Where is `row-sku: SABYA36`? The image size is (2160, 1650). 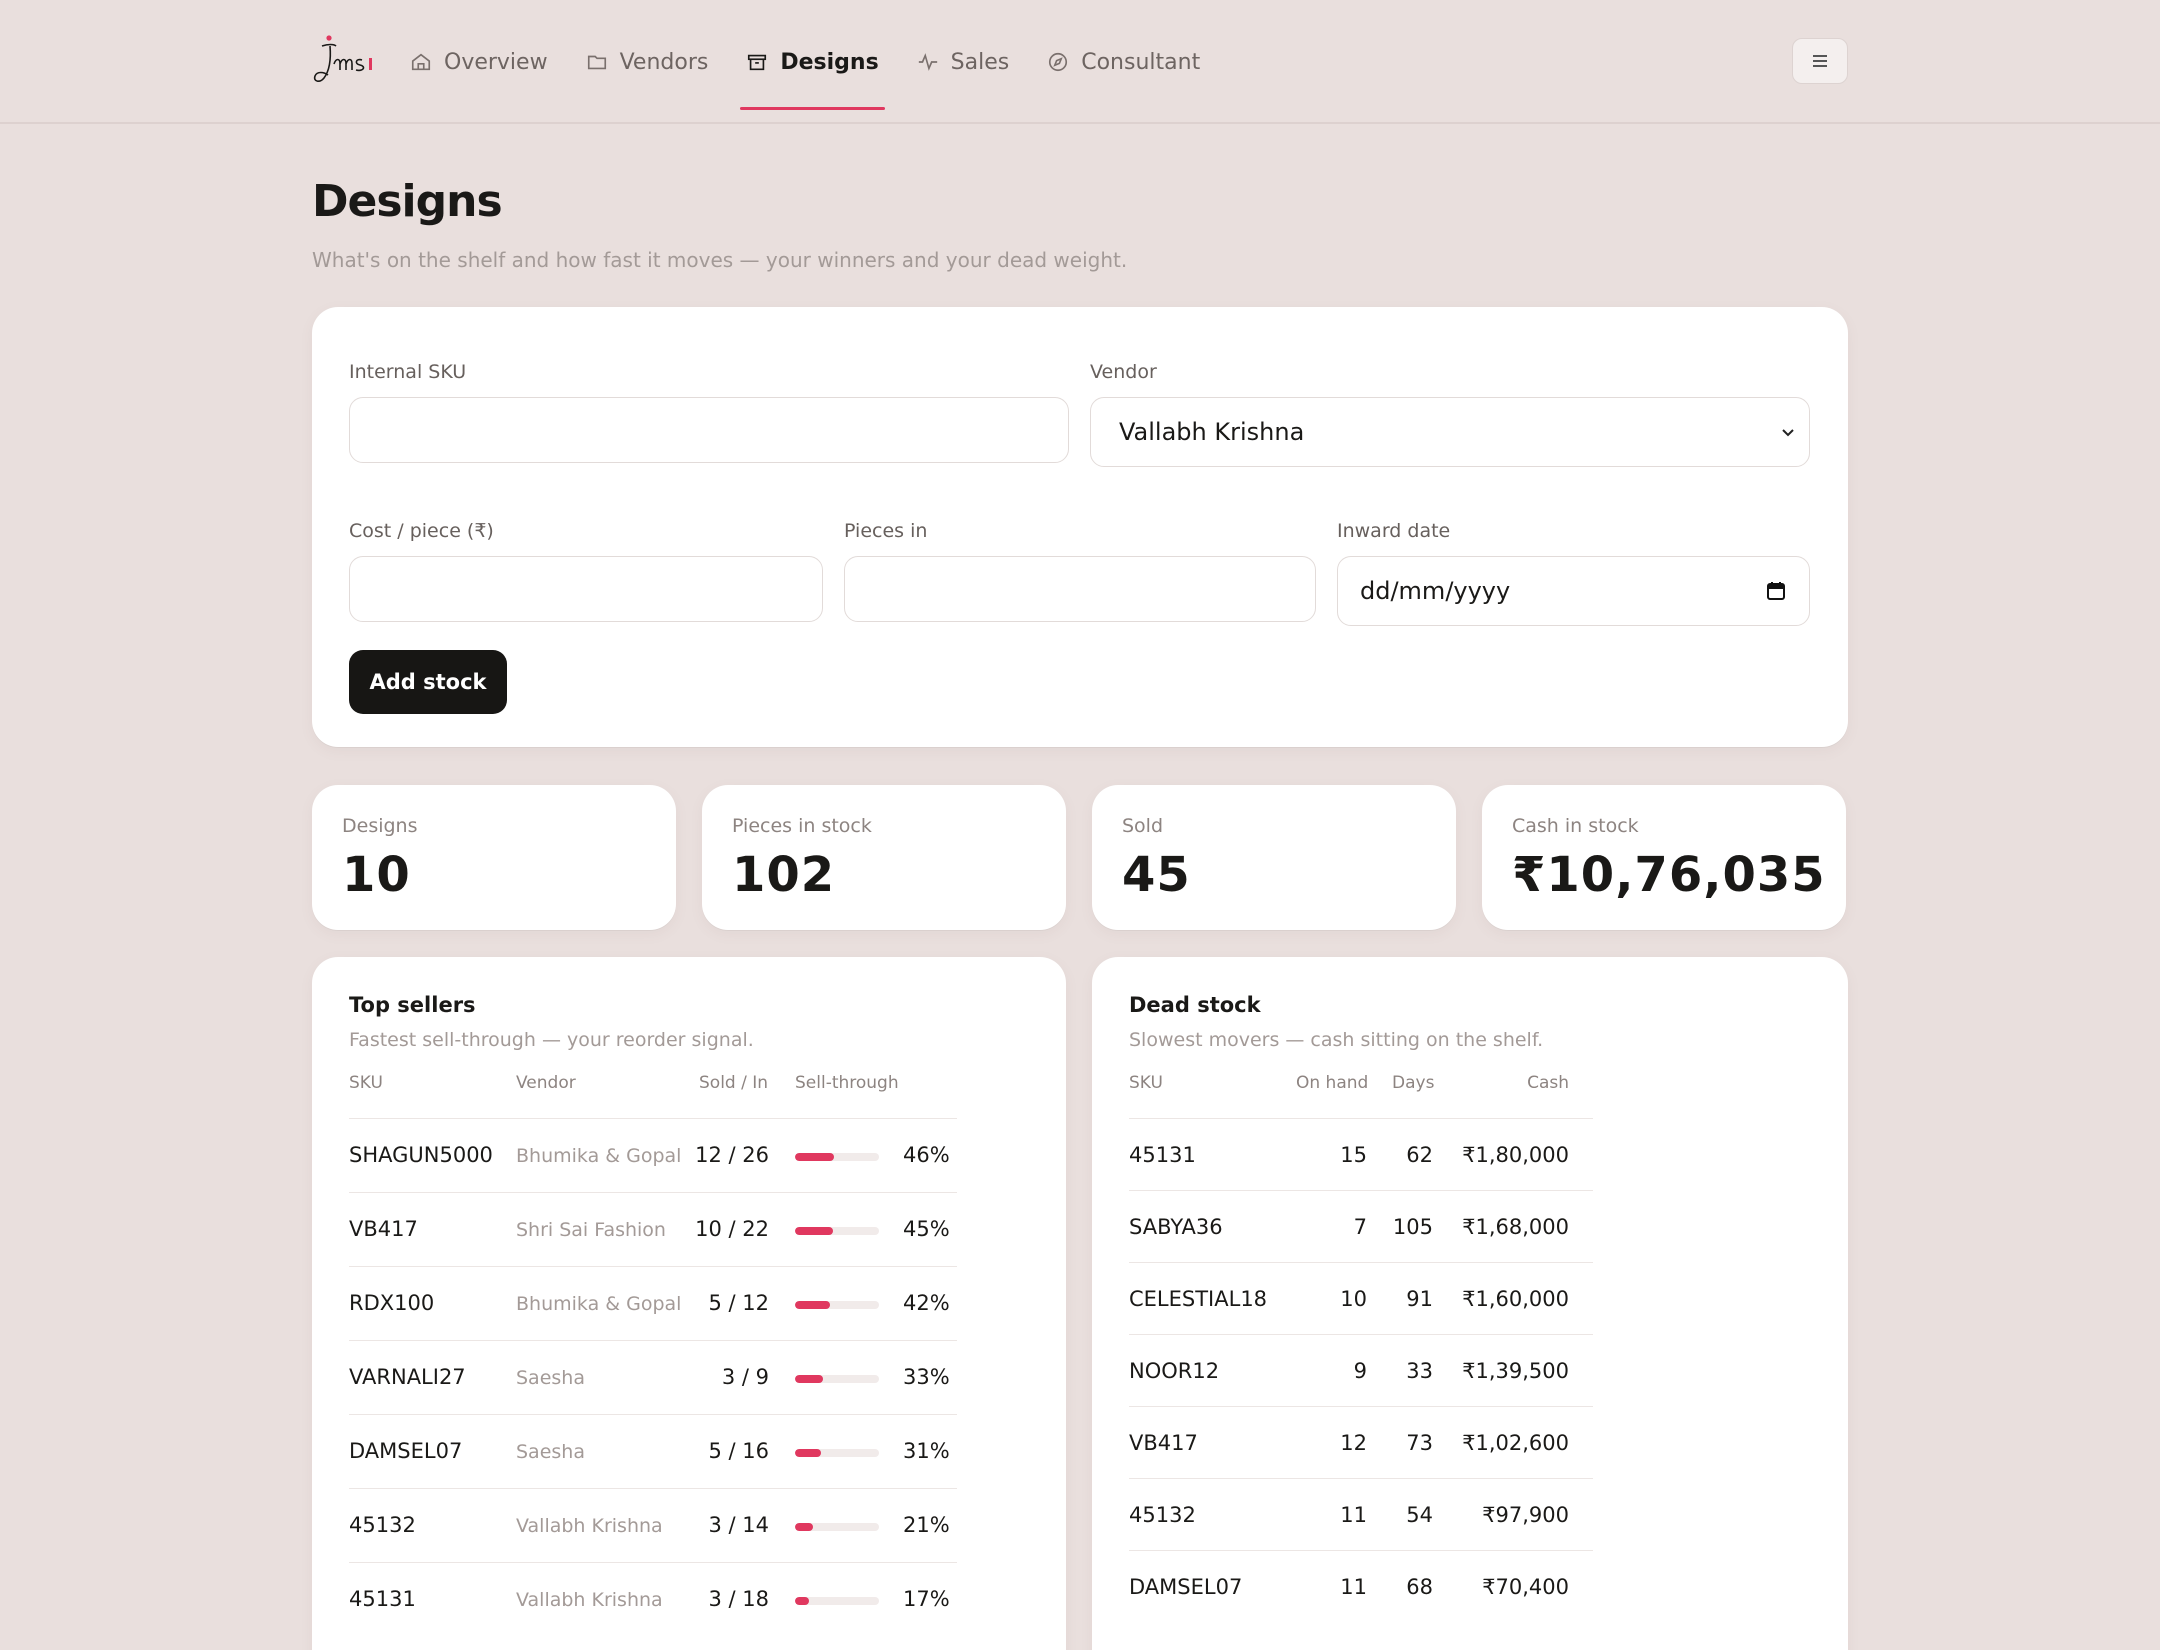
row-sku: SABYA36 is located at coordinates (1176, 1227).